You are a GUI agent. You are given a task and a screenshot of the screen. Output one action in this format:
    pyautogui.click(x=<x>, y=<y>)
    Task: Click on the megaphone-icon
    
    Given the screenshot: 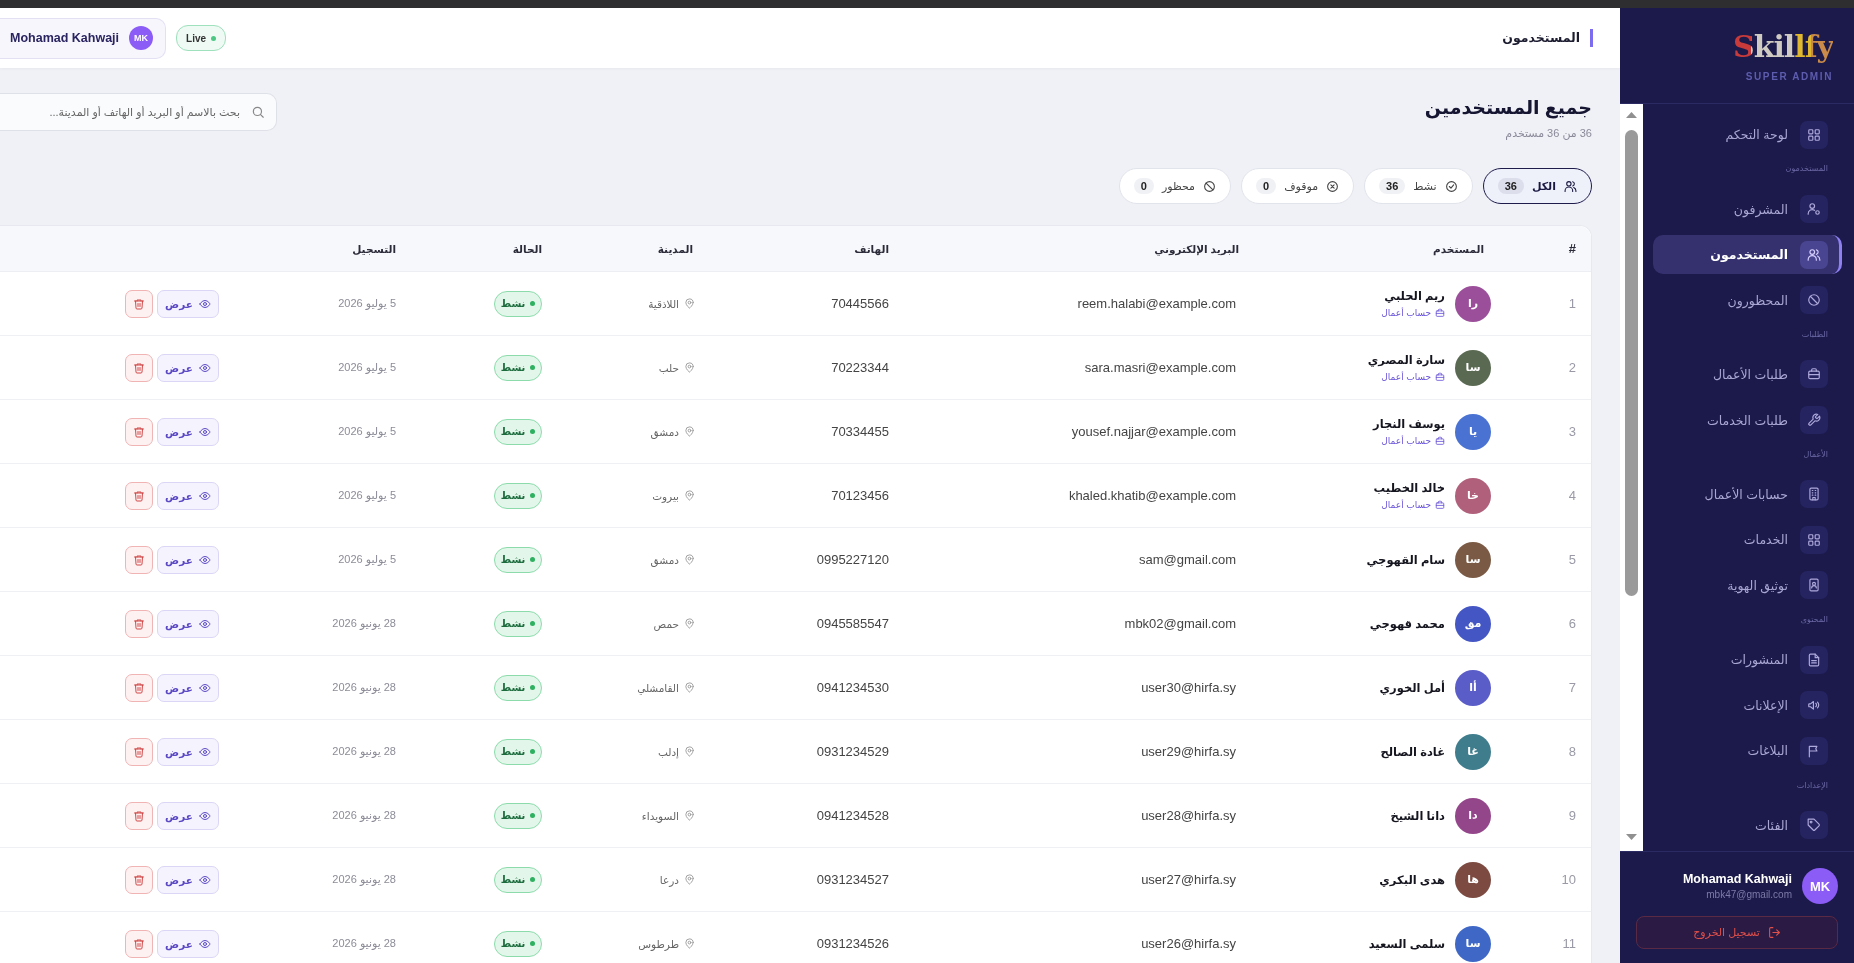 What is the action you would take?
    pyautogui.click(x=1814, y=705)
    